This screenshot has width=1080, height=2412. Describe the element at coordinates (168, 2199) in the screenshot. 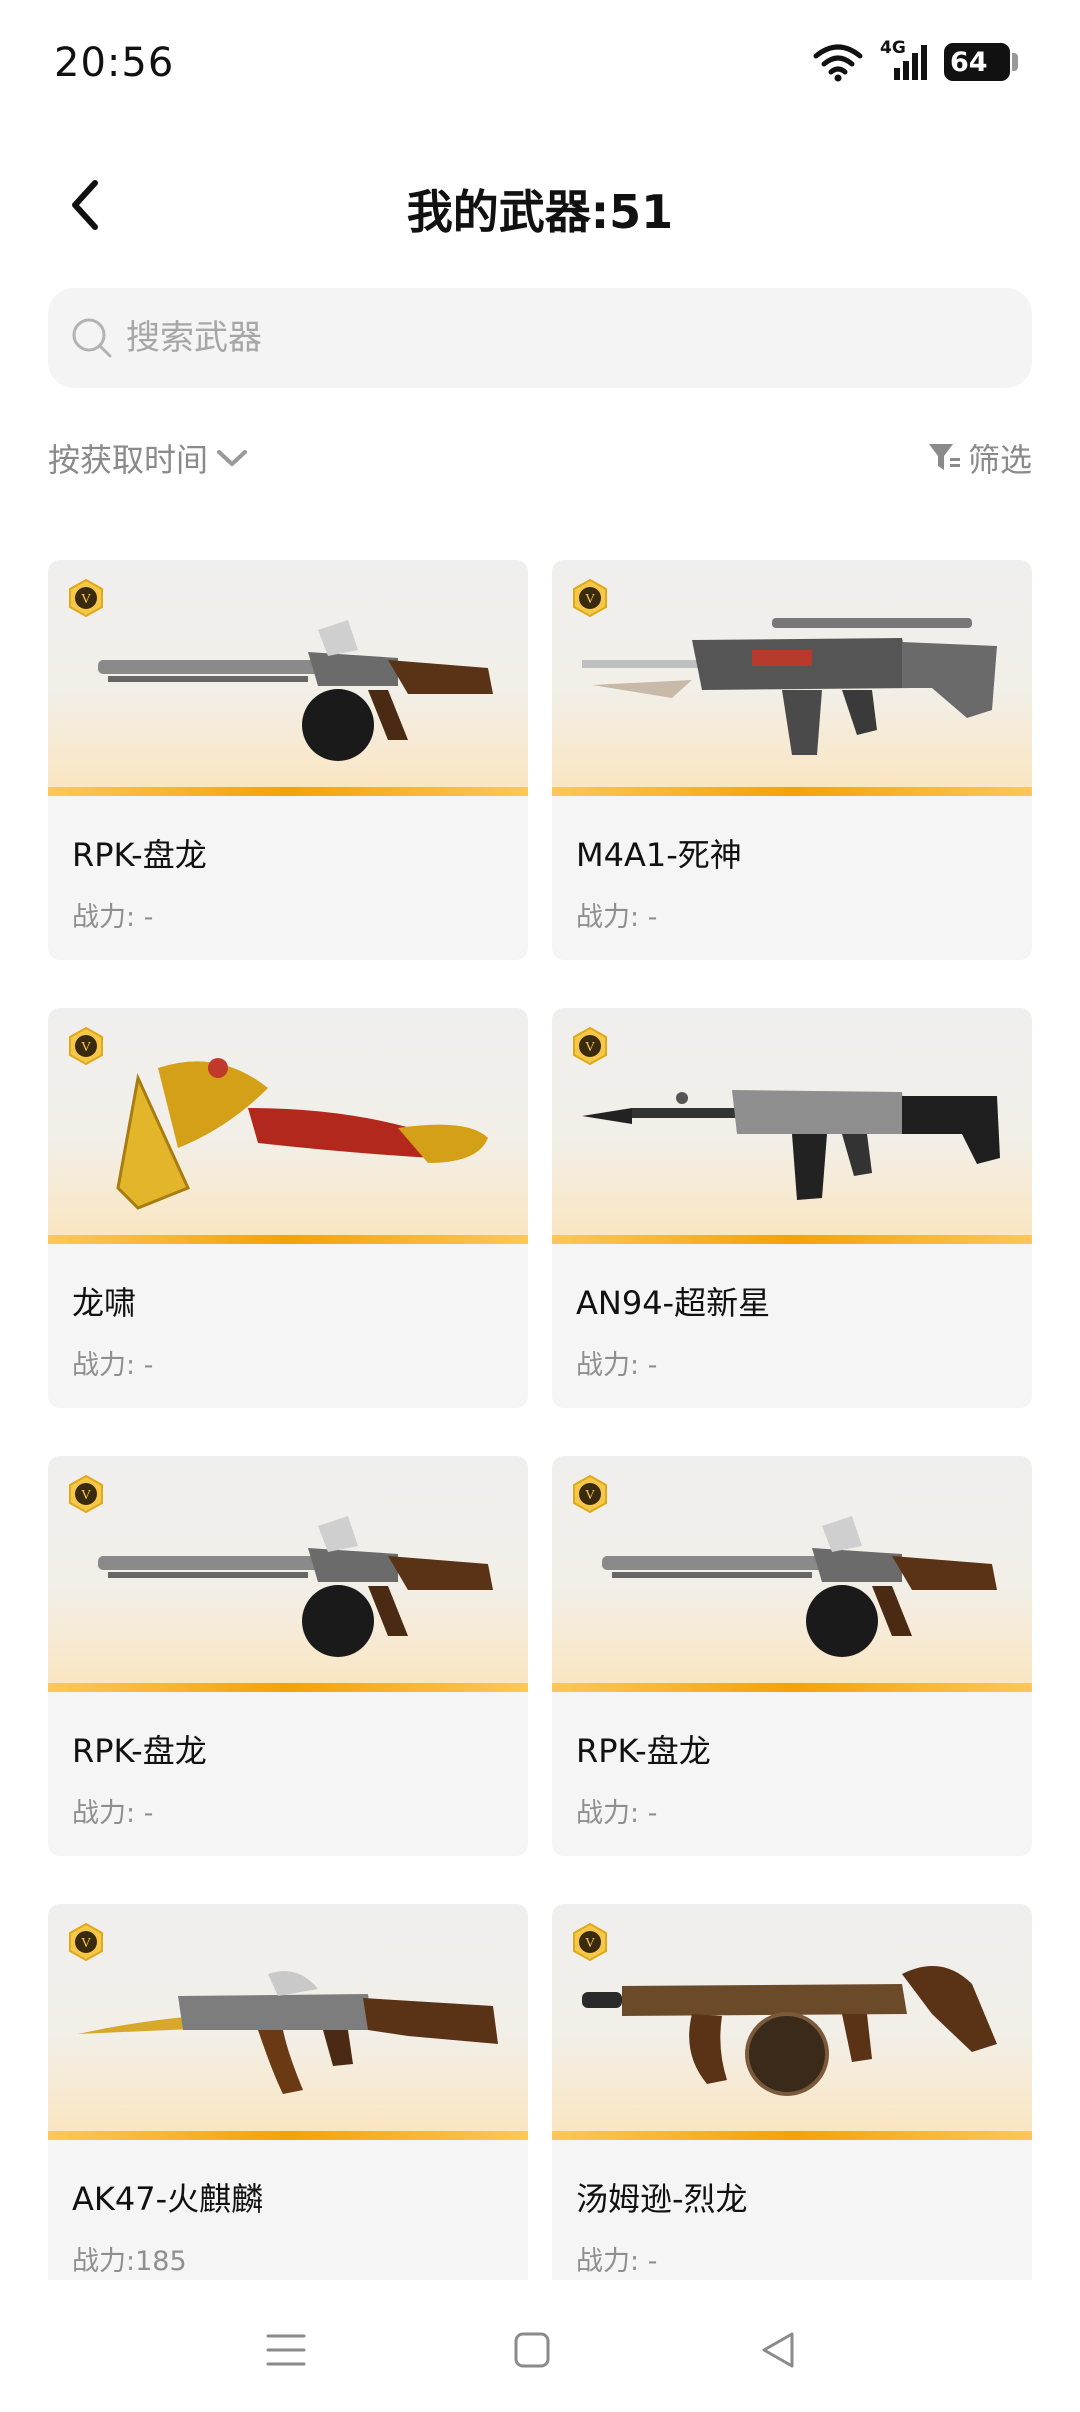

I see `weapon-name: AK47-火麒麟` at that location.